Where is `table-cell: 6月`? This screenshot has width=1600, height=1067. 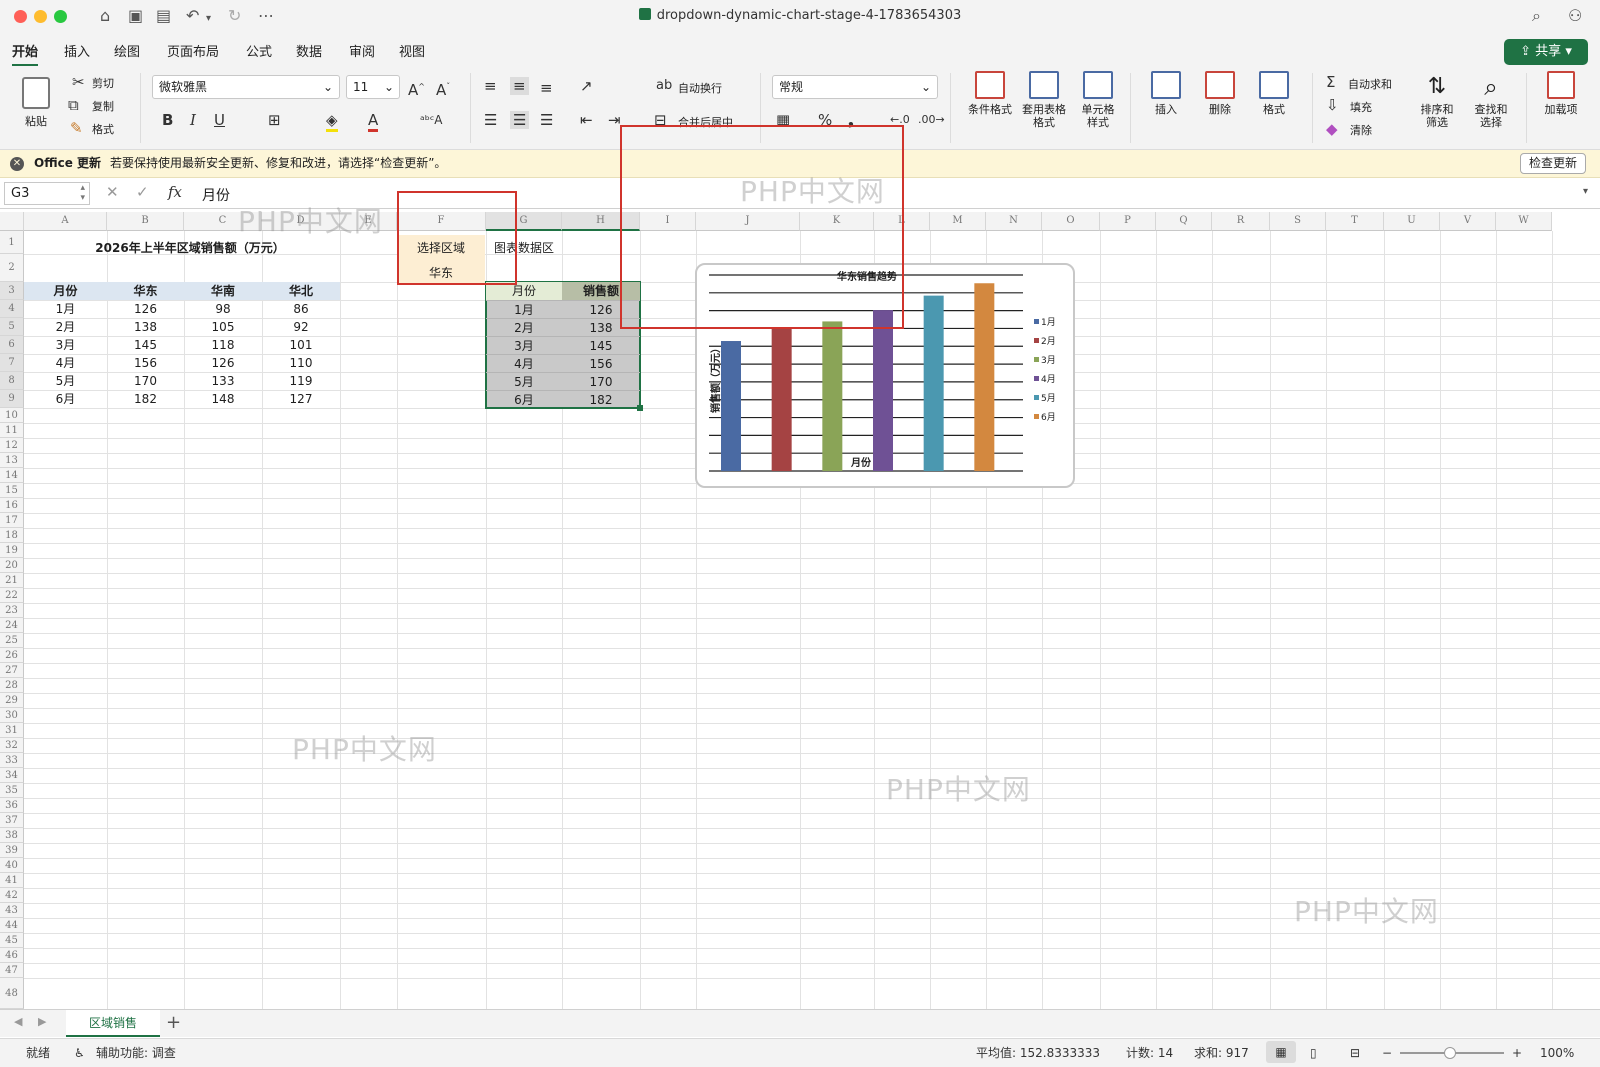
table-cell: 6月 is located at coordinates (65, 399).